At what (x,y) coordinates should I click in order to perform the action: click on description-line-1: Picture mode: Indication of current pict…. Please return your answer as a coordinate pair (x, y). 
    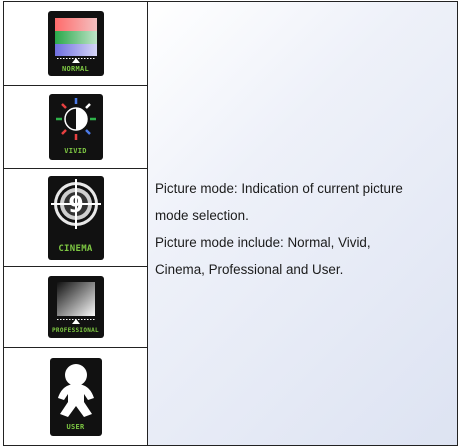
    Looking at the image, I should click on (279, 188).